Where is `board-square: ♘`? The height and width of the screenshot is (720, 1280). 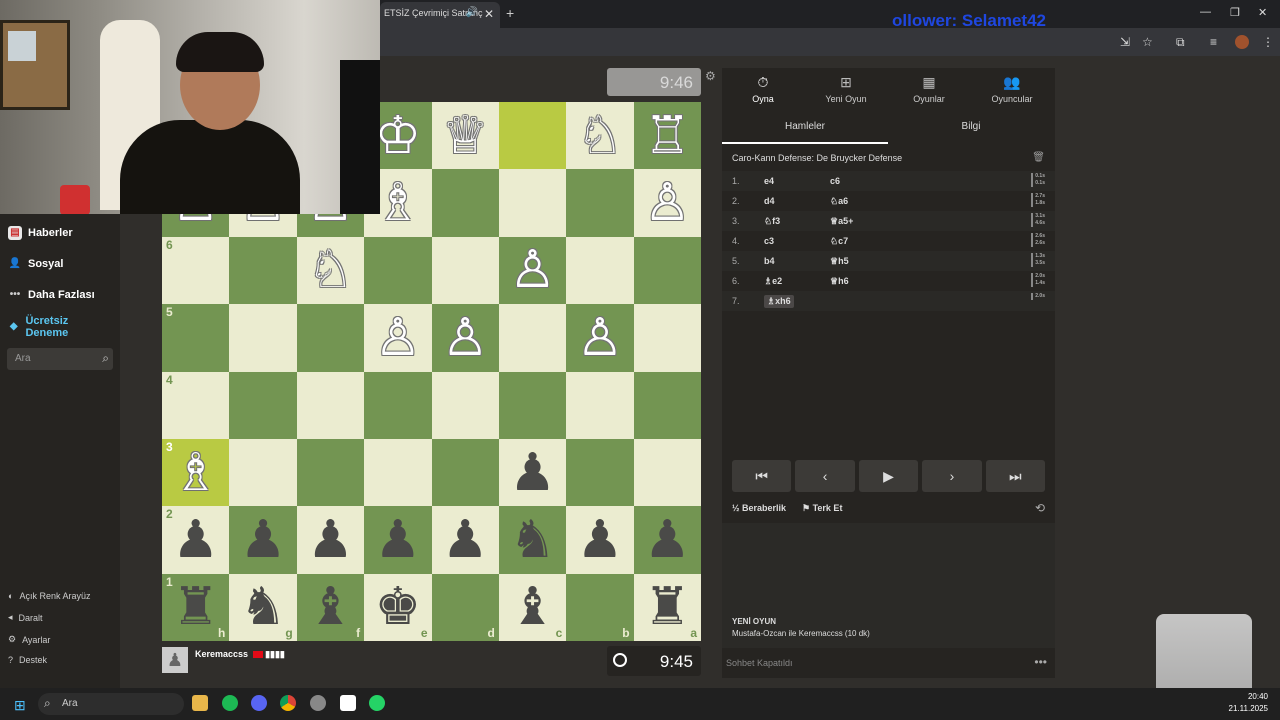 board-square: ♘ is located at coordinates (600, 136).